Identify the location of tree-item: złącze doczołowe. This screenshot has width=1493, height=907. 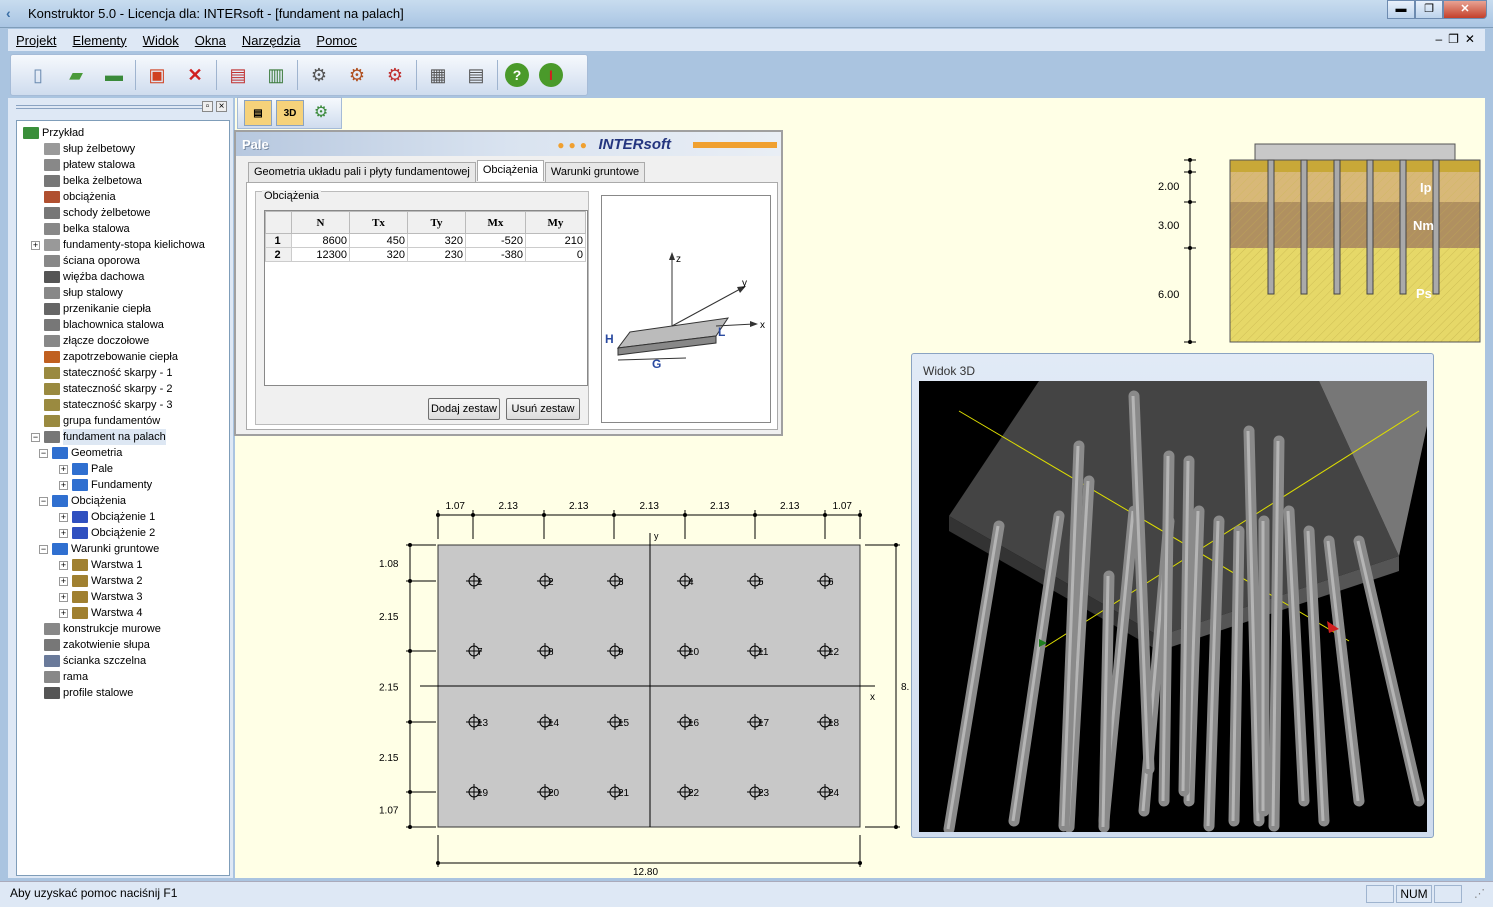
(90, 341).